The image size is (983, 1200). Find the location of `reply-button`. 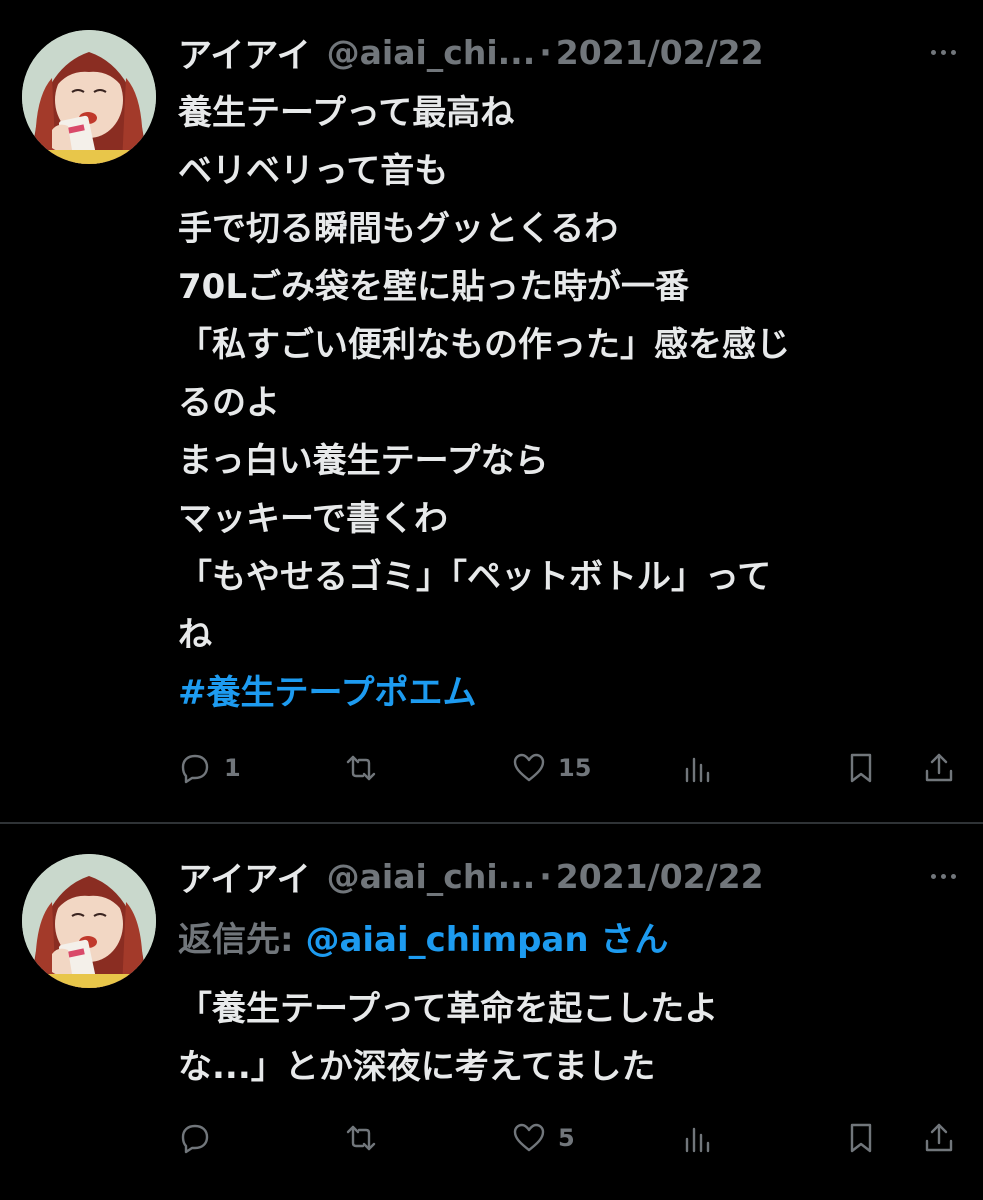

reply-button is located at coordinates (195, 1138).